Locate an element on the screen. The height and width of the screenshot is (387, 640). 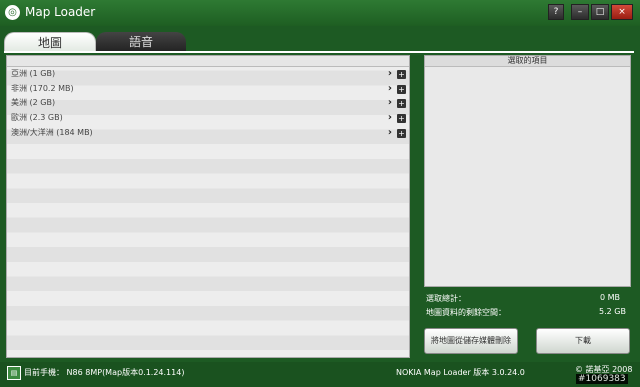
remaining-space-label: 地圖資料的剩餘空間： is located at coordinates (466, 312).